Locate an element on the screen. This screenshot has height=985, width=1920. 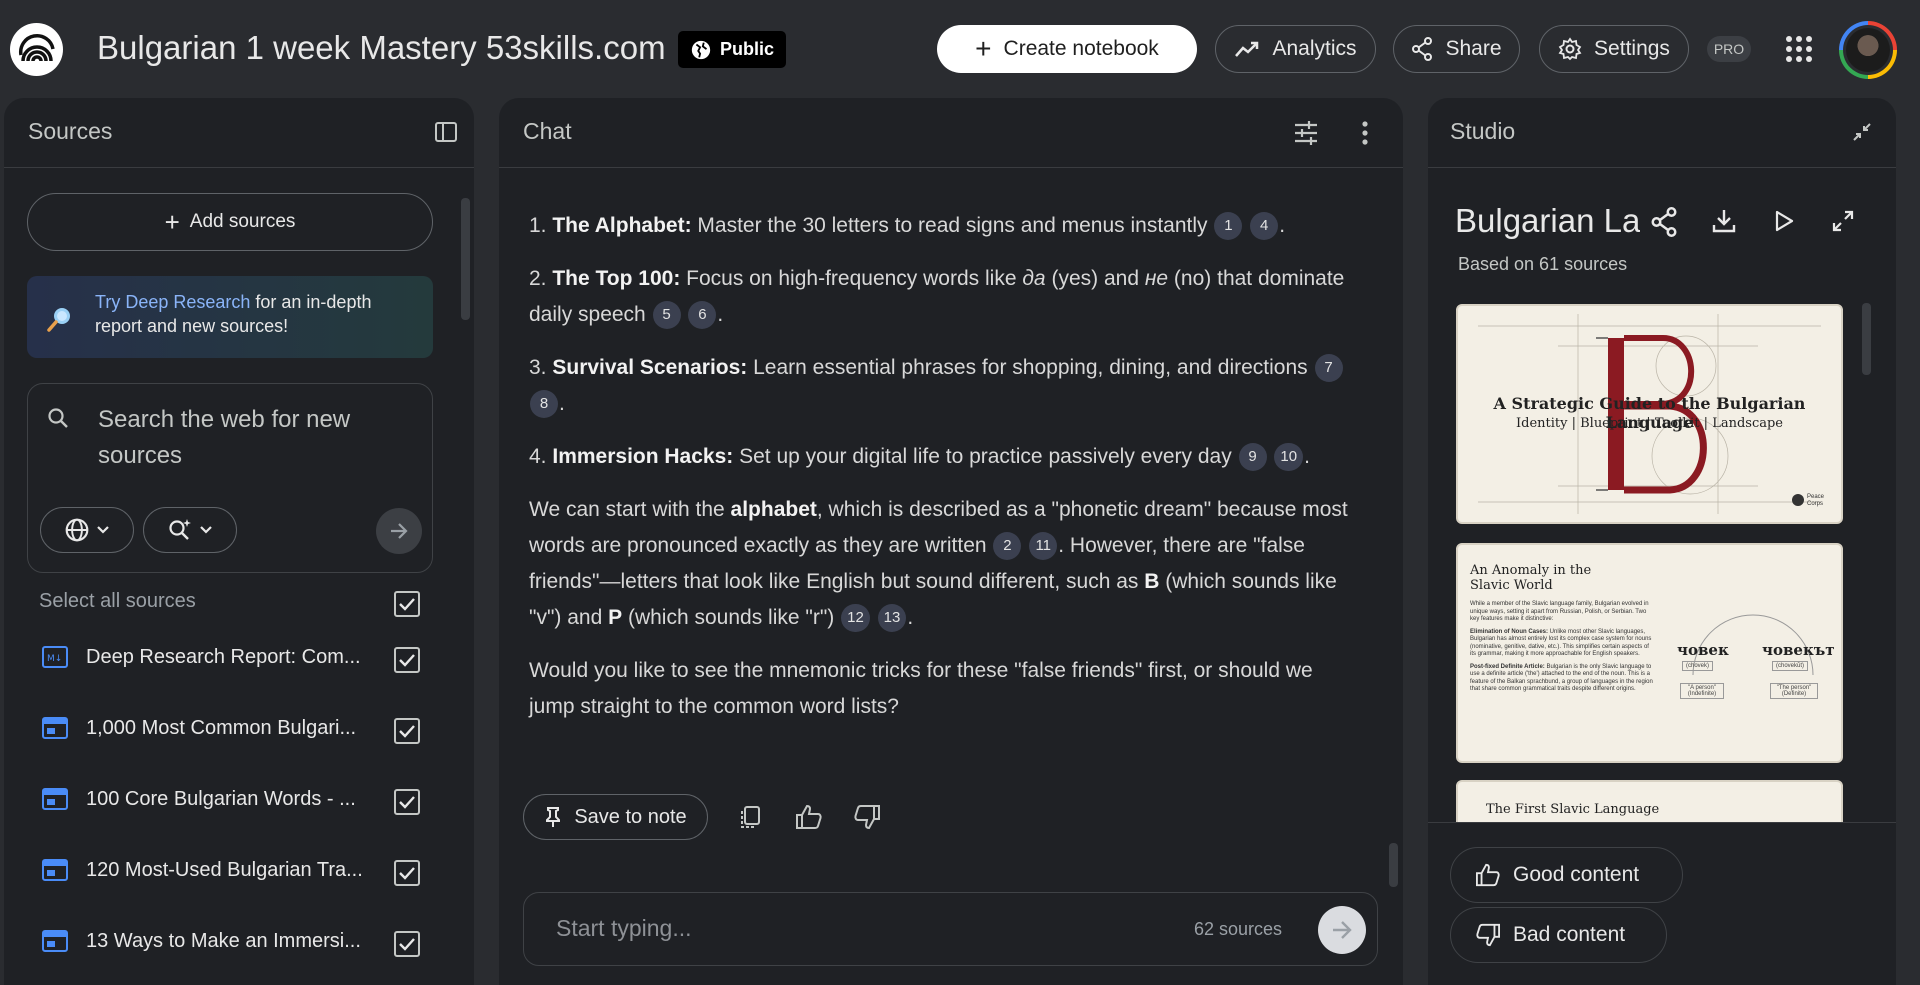
send-button is located at coordinates (1342, 930).